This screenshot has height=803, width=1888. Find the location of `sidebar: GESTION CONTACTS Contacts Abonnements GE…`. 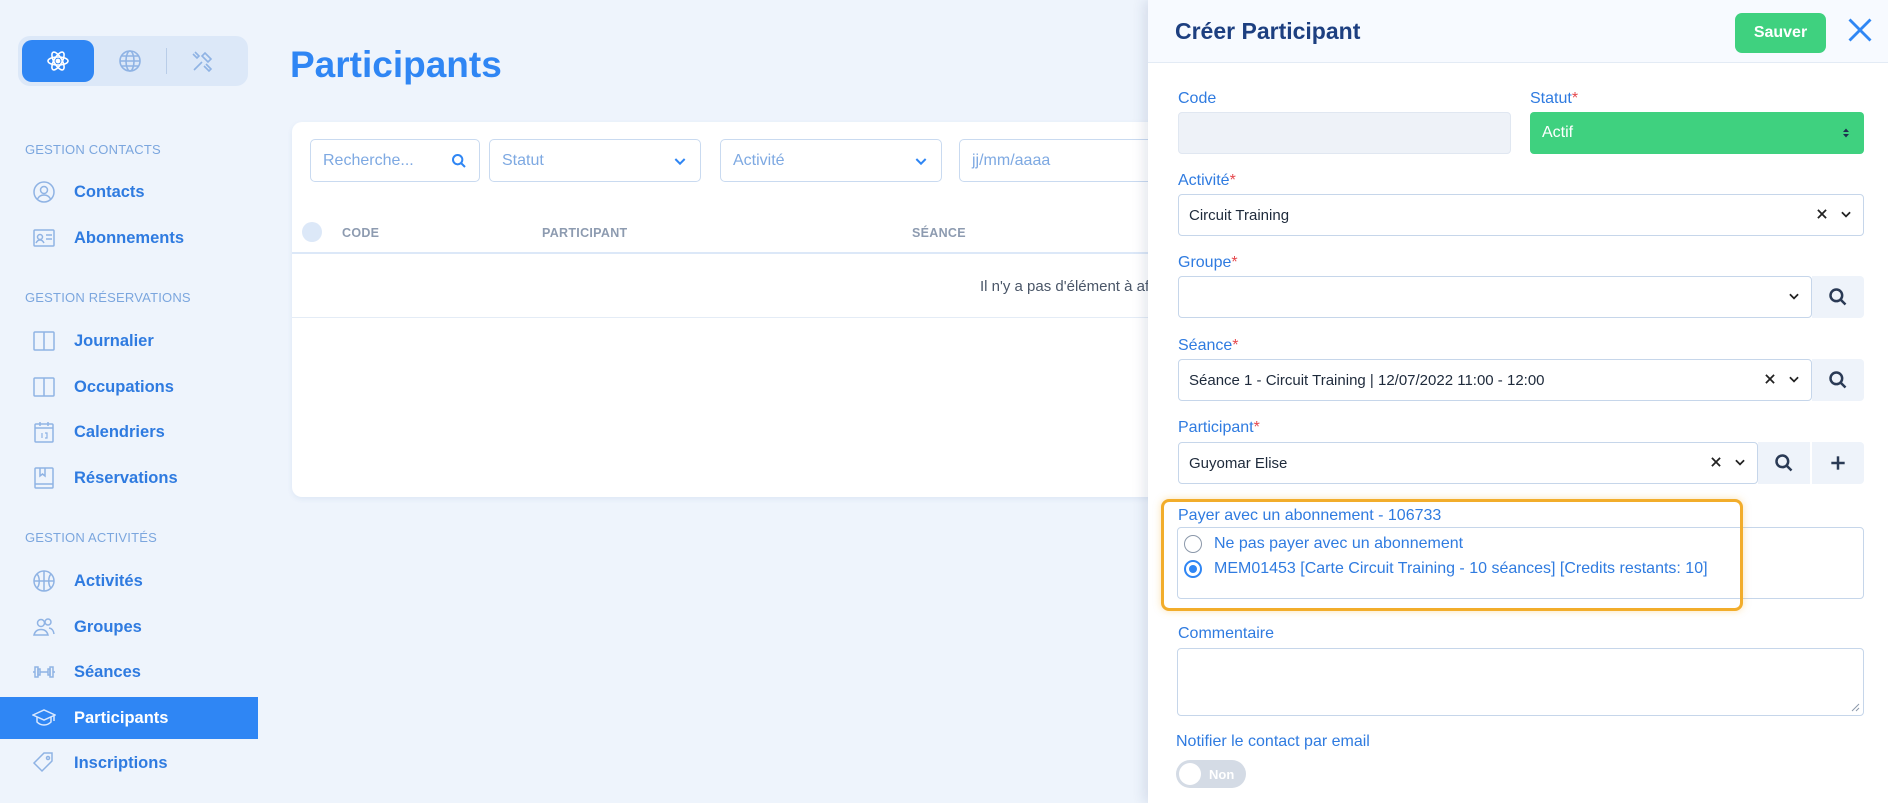

sidebar: GESTION CONTACTS Contacts Abonnements GE… is located at coordinates (129, 401).